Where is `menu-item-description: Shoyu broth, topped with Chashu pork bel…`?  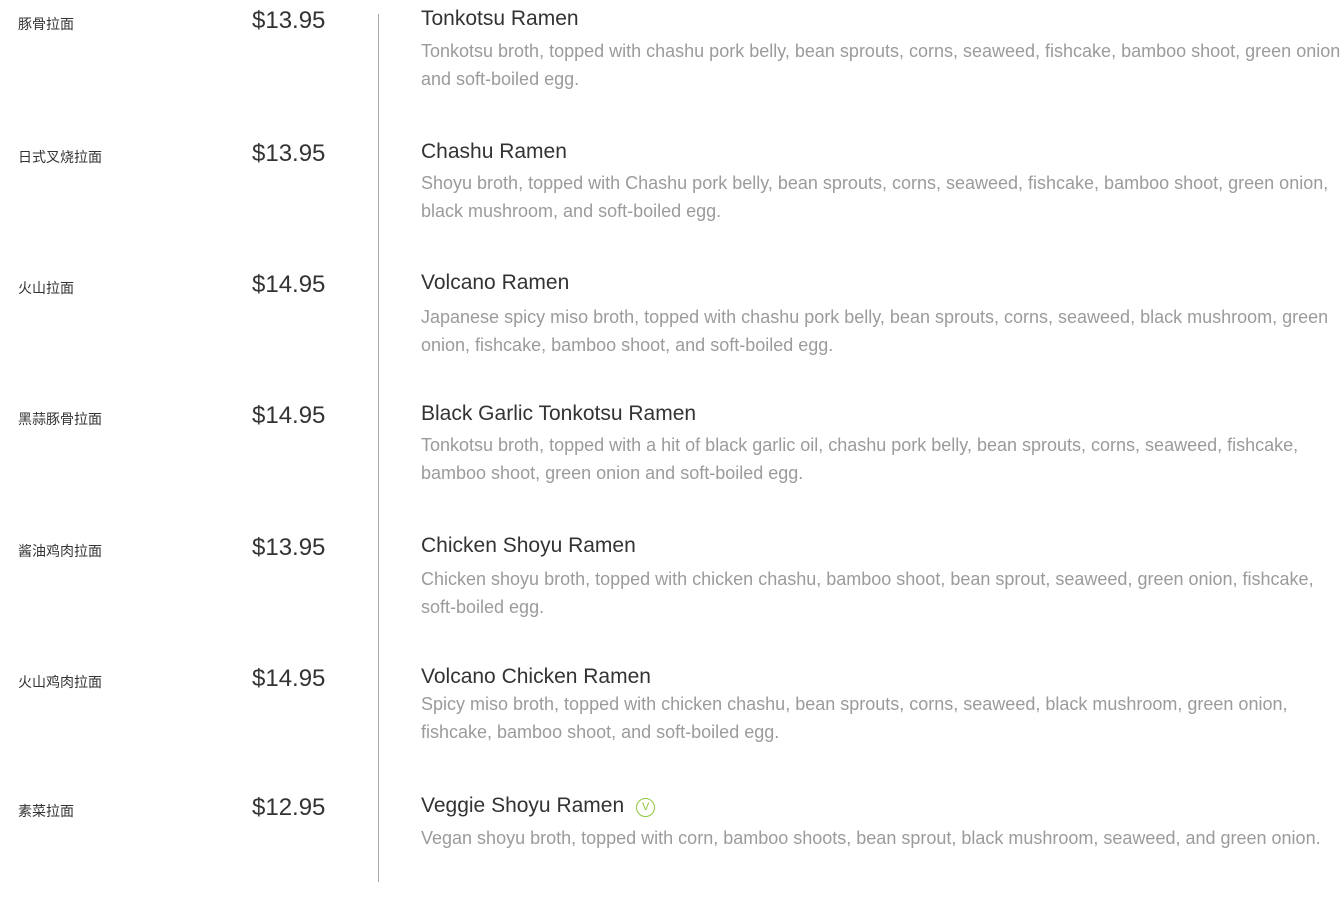
menu-item-description: Shoyu broth, topped with Chashu pork bel… is located at coordinates (875, 197).